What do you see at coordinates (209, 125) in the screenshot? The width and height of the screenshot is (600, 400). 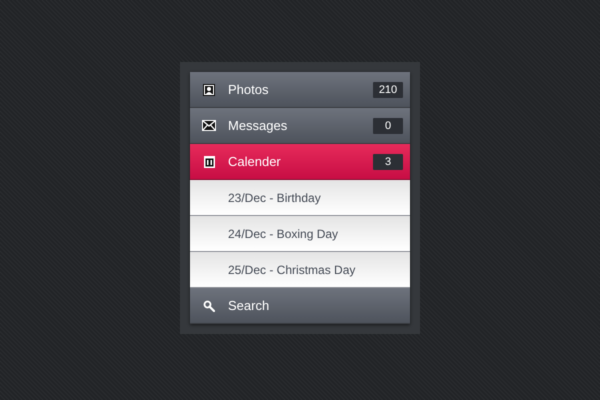 I see `envelope-icon` at bounding box center [209, 125].